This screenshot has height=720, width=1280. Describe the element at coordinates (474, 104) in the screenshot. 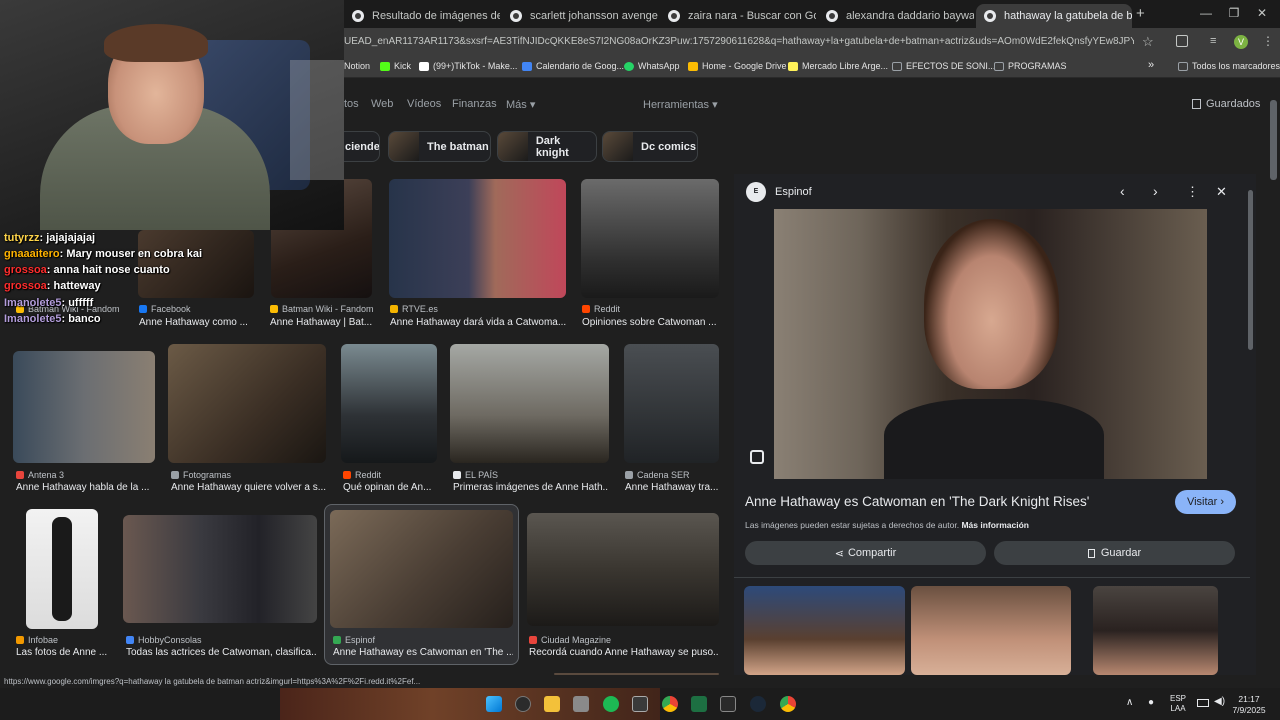

I see `nav-finanzas: Finanzas` at that location.